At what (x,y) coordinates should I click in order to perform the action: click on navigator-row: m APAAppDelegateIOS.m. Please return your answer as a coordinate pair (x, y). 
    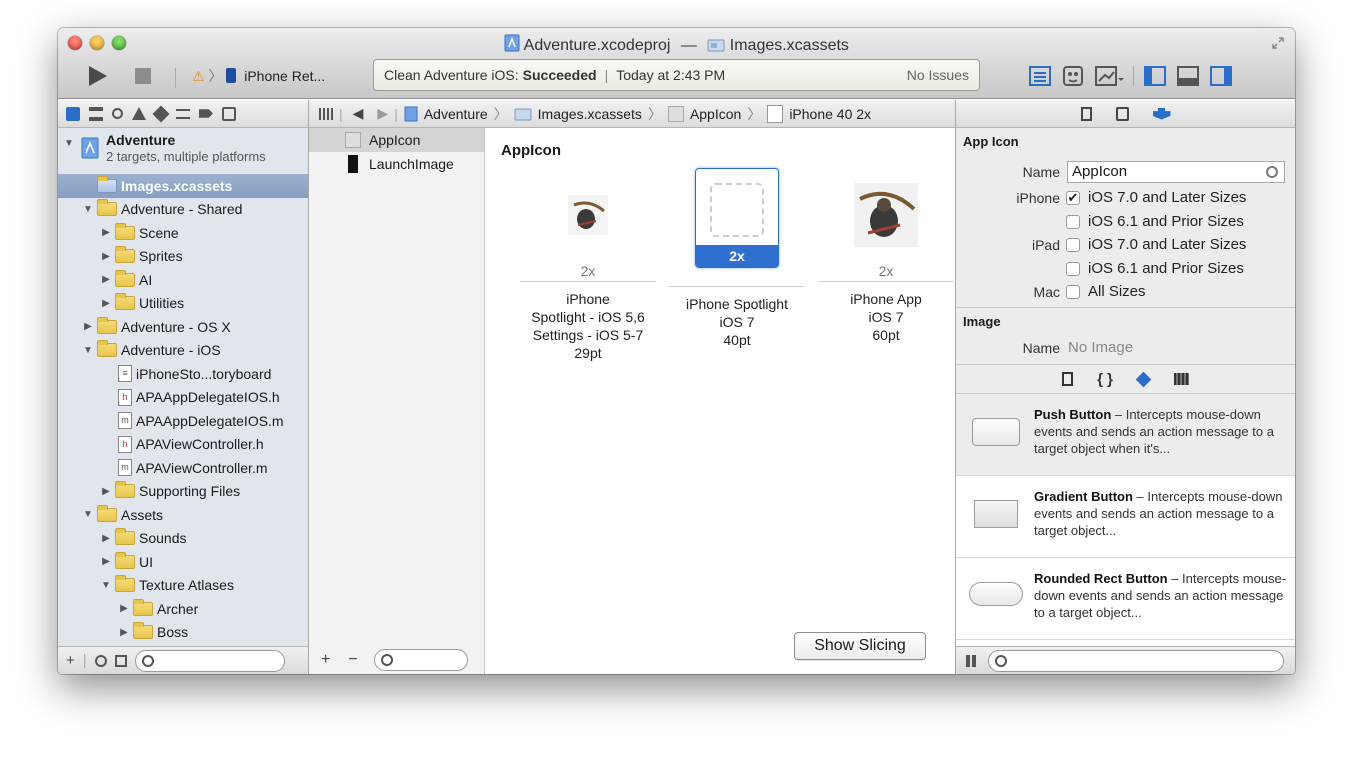
    Looking at the image, I should click on (183, 421).